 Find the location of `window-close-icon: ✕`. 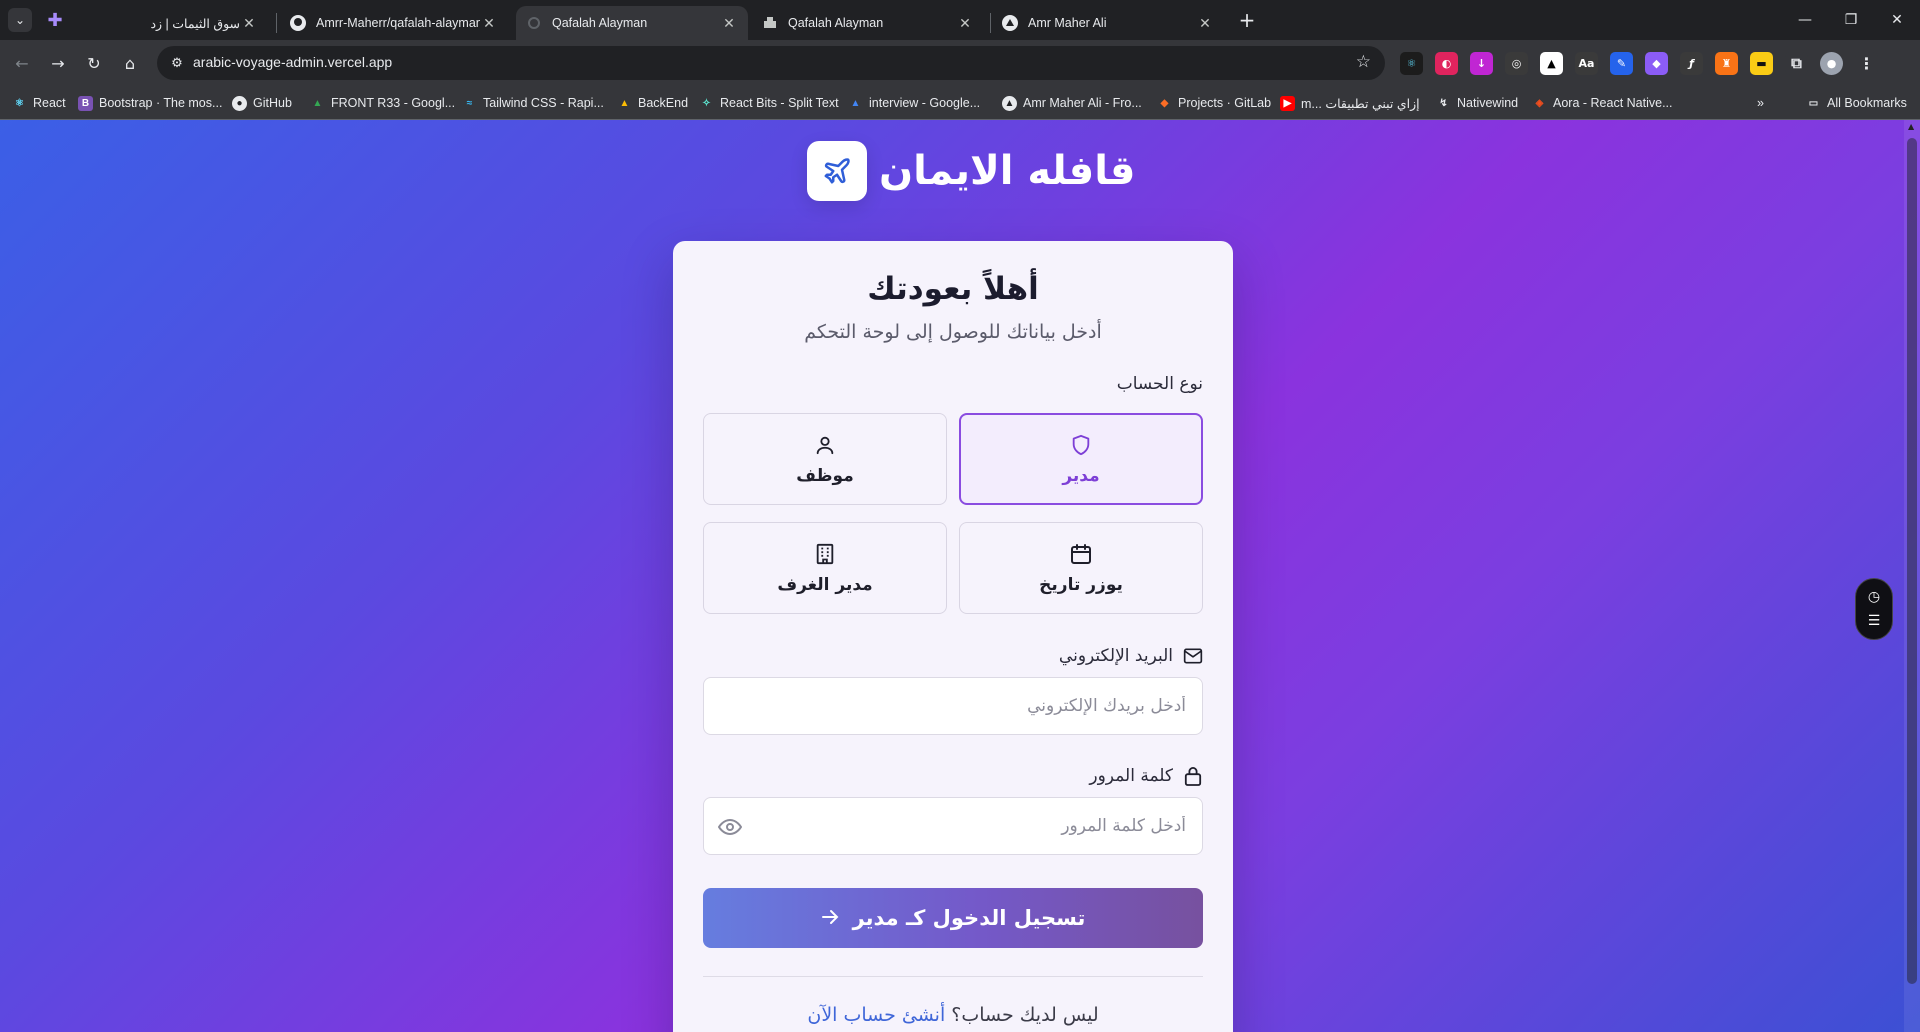

window-close-icon: ✕ is located at coordinates (1897, 20).